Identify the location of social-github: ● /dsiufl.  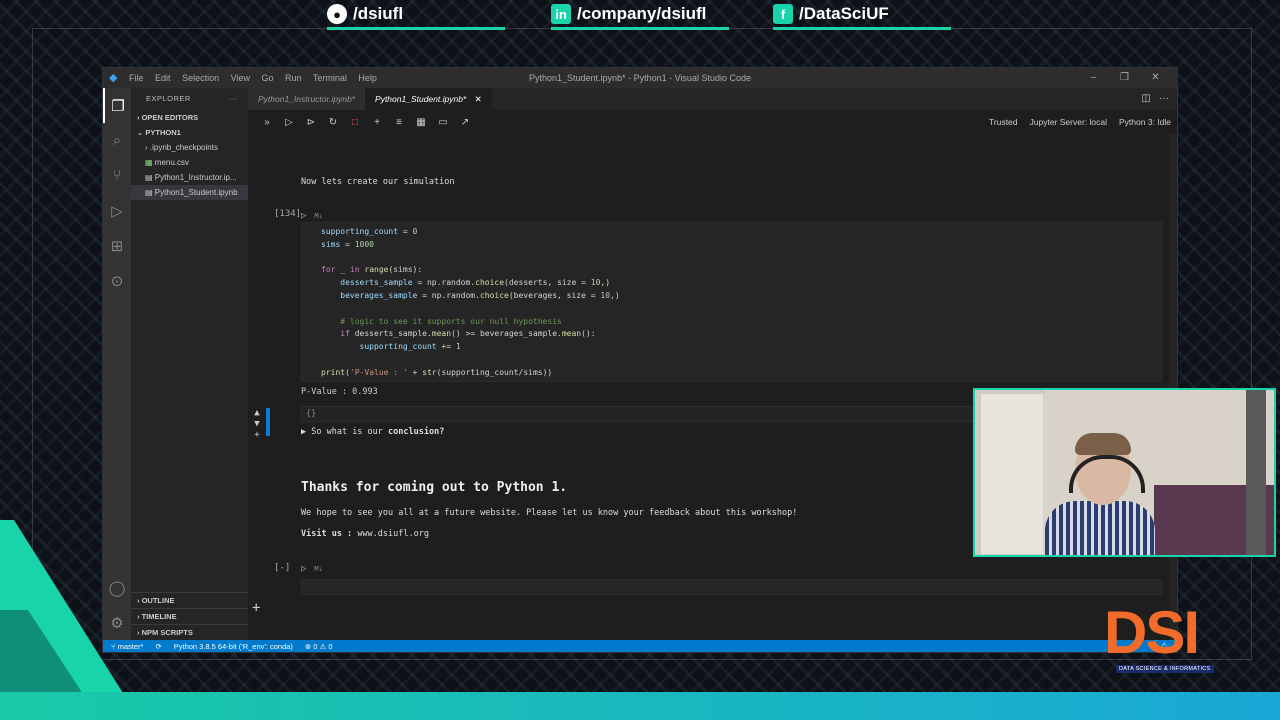
(416, 16).